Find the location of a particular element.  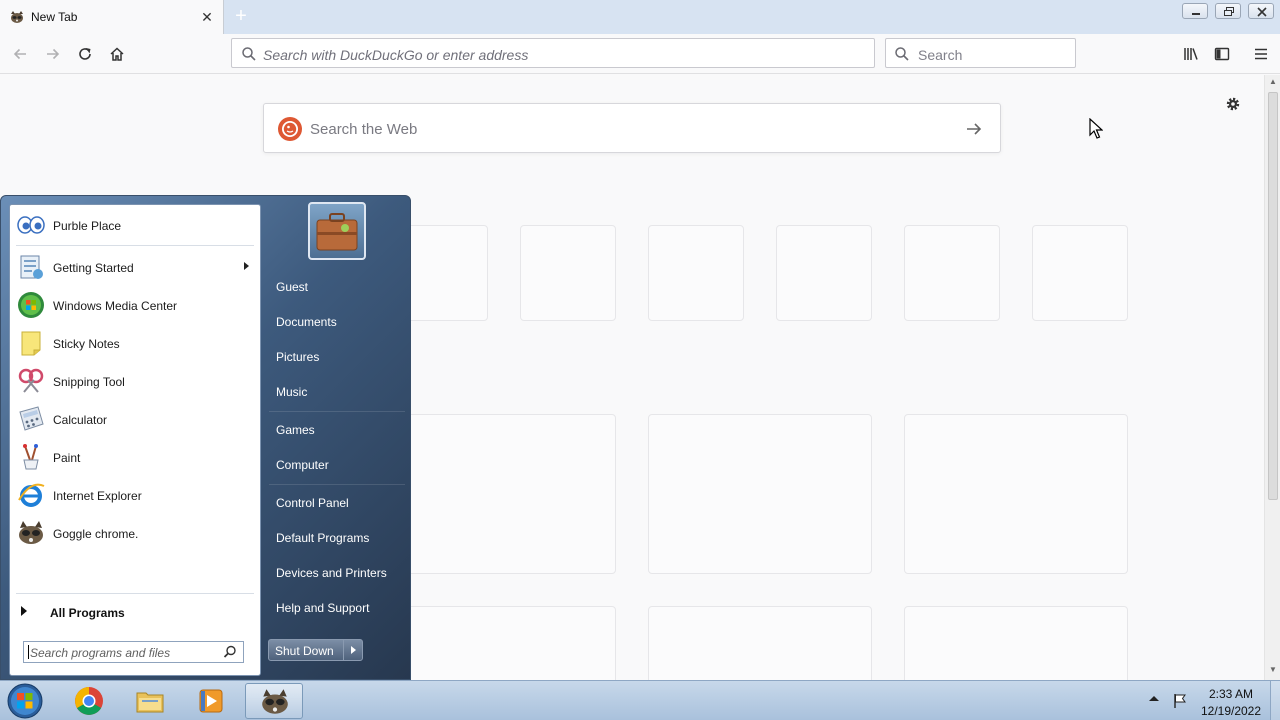

program-item-purble-place: Purble Place is located at coordinates (135, 225).